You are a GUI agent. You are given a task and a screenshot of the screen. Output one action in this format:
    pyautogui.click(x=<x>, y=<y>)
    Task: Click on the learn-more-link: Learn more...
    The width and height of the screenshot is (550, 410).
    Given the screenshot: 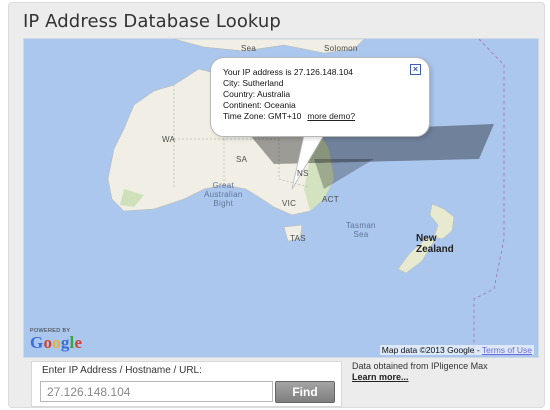 What is the action you would take?
    pyautogui.click(x=420, y=377)
    